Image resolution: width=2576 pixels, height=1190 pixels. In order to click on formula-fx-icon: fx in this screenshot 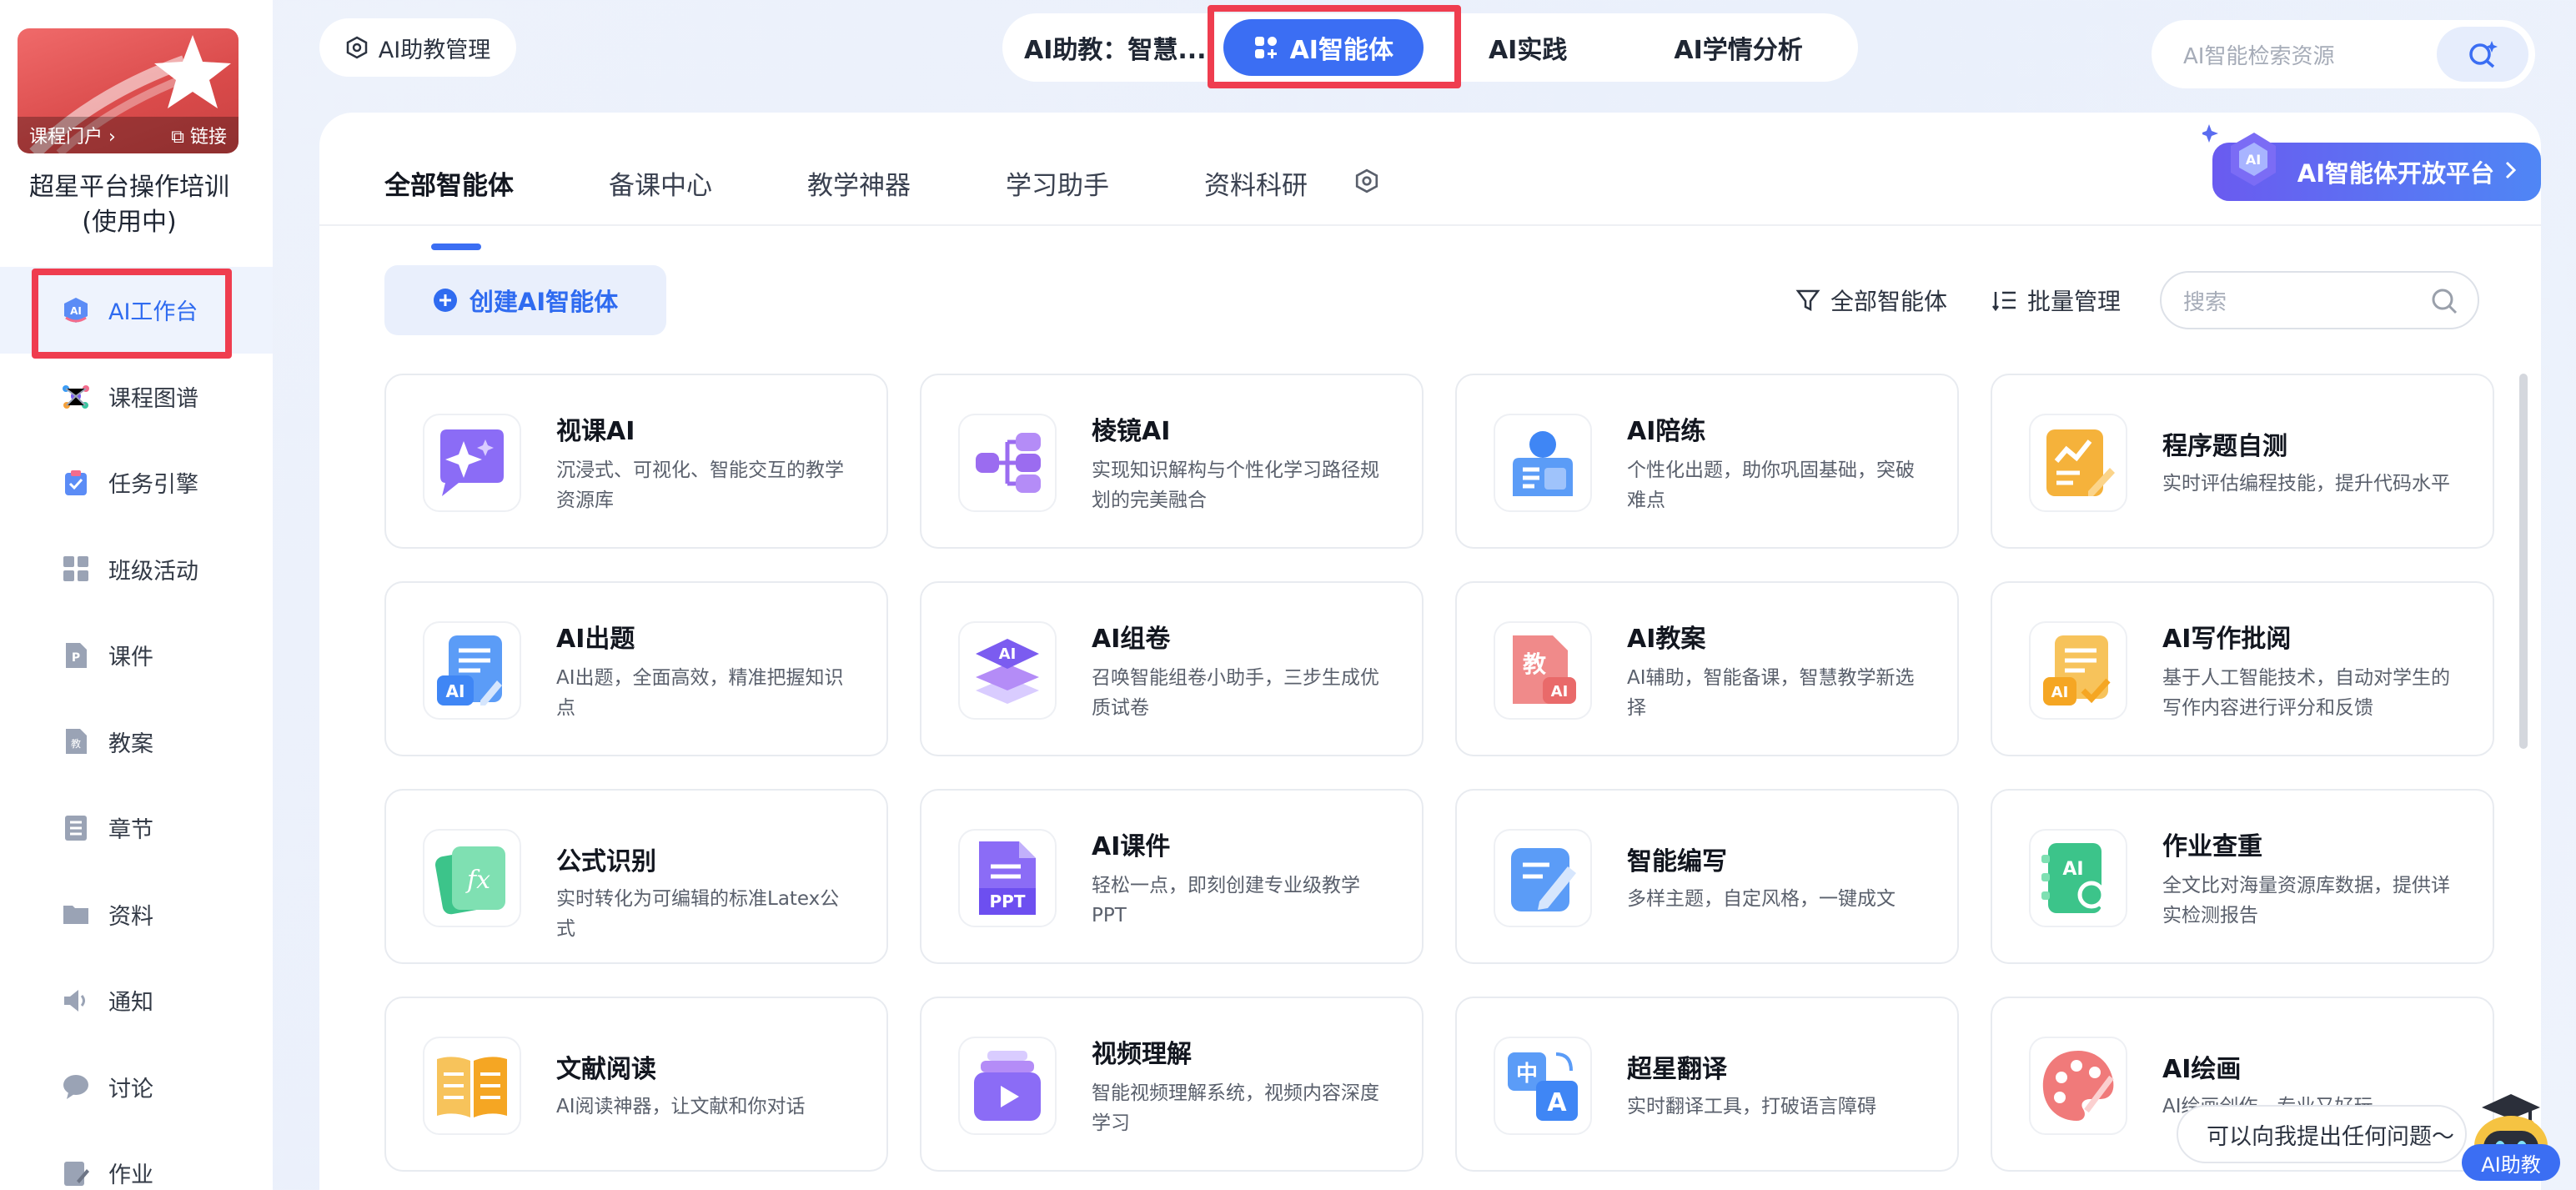, I will do `click(472, 878)`.